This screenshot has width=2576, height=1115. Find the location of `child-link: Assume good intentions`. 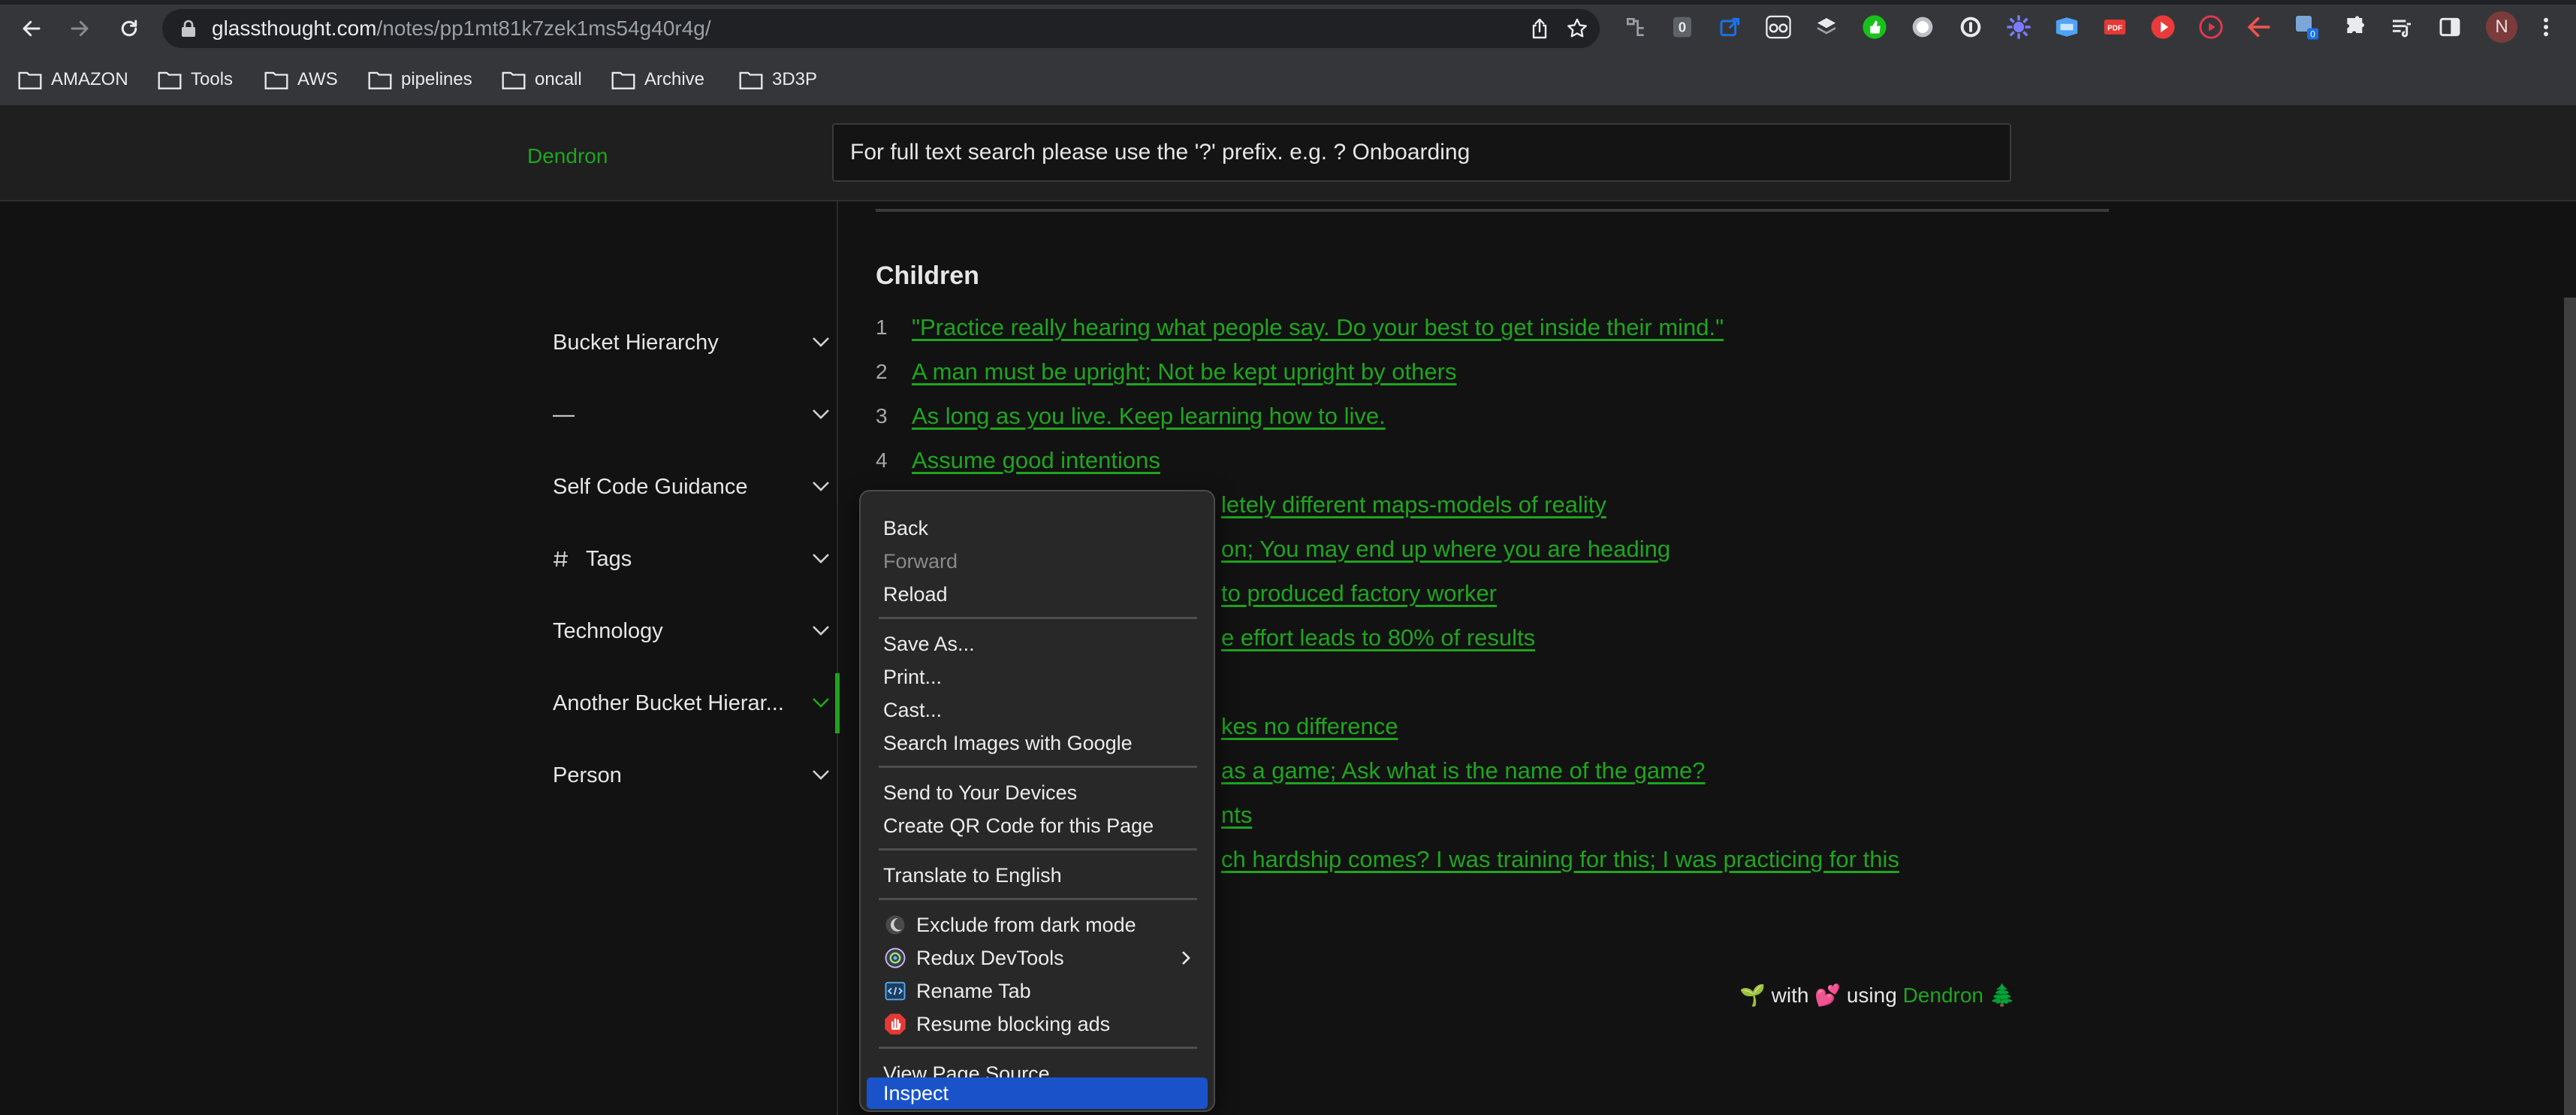

child-link: Assume good intentions is located at coordinates (1036, 460).